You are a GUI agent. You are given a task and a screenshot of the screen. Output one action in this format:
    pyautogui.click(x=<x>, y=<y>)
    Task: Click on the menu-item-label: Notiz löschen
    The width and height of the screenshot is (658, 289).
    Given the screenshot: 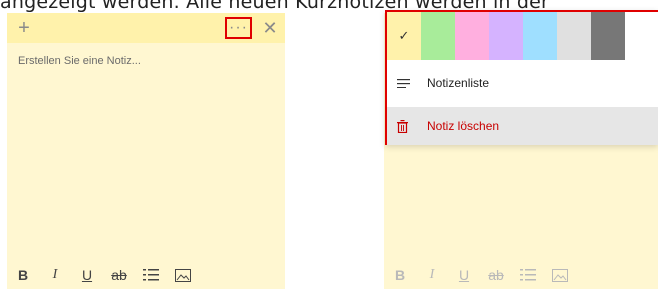 What is the action you would take?
    pyautogui.click(x=463, y=126)
    